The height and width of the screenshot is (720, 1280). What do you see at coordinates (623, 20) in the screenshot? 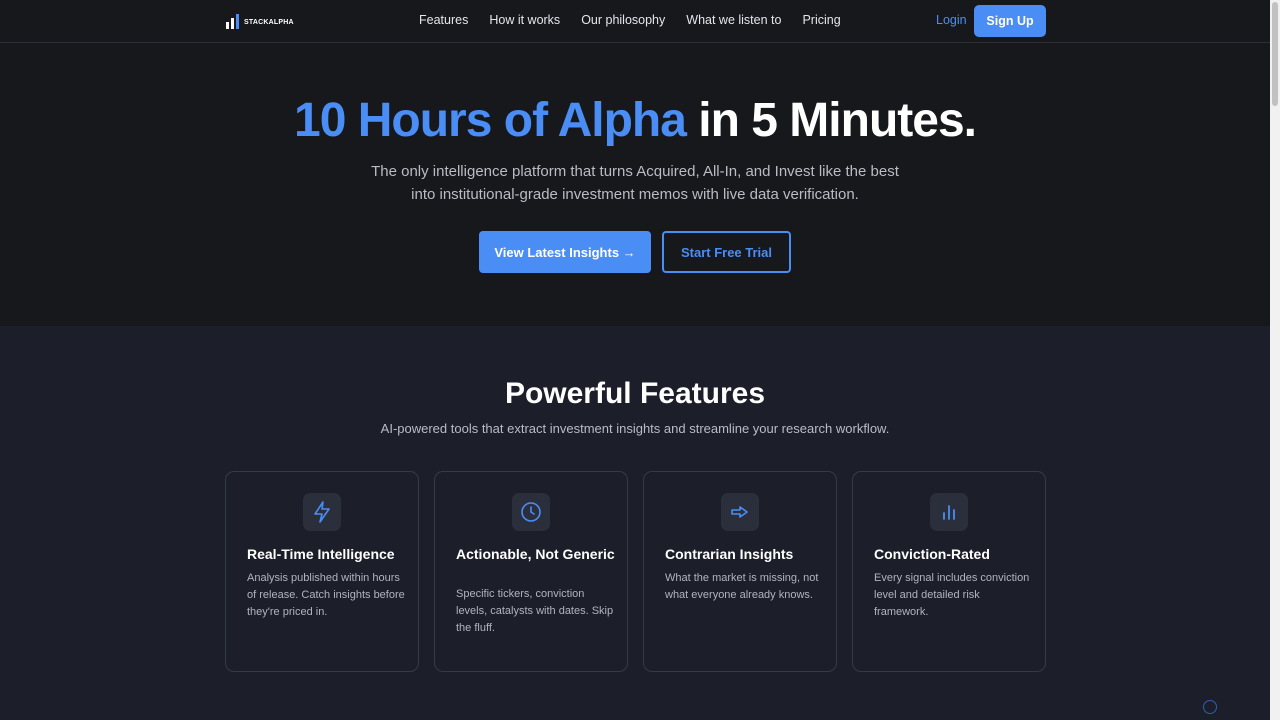
I see `nav-link-our-philosophy: Our philosophy` at bounding box center [623, 20].